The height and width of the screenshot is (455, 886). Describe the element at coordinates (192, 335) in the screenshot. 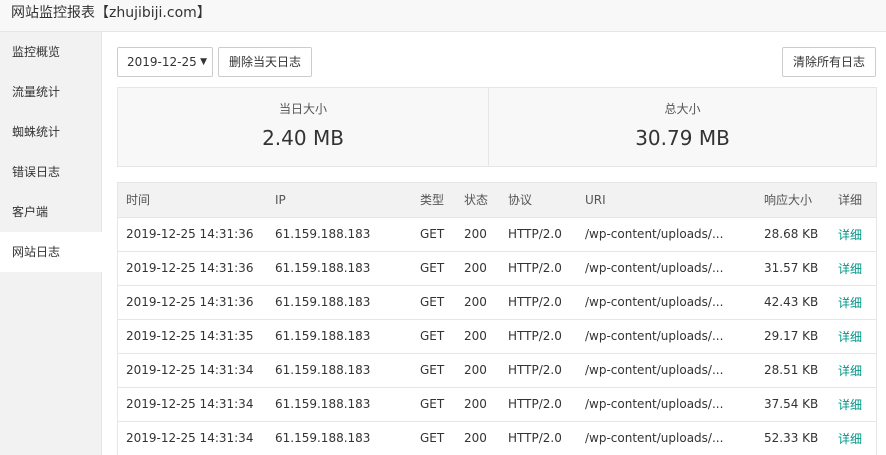

I see `cell-time: 2019-12-25 14:31:35` at that location.